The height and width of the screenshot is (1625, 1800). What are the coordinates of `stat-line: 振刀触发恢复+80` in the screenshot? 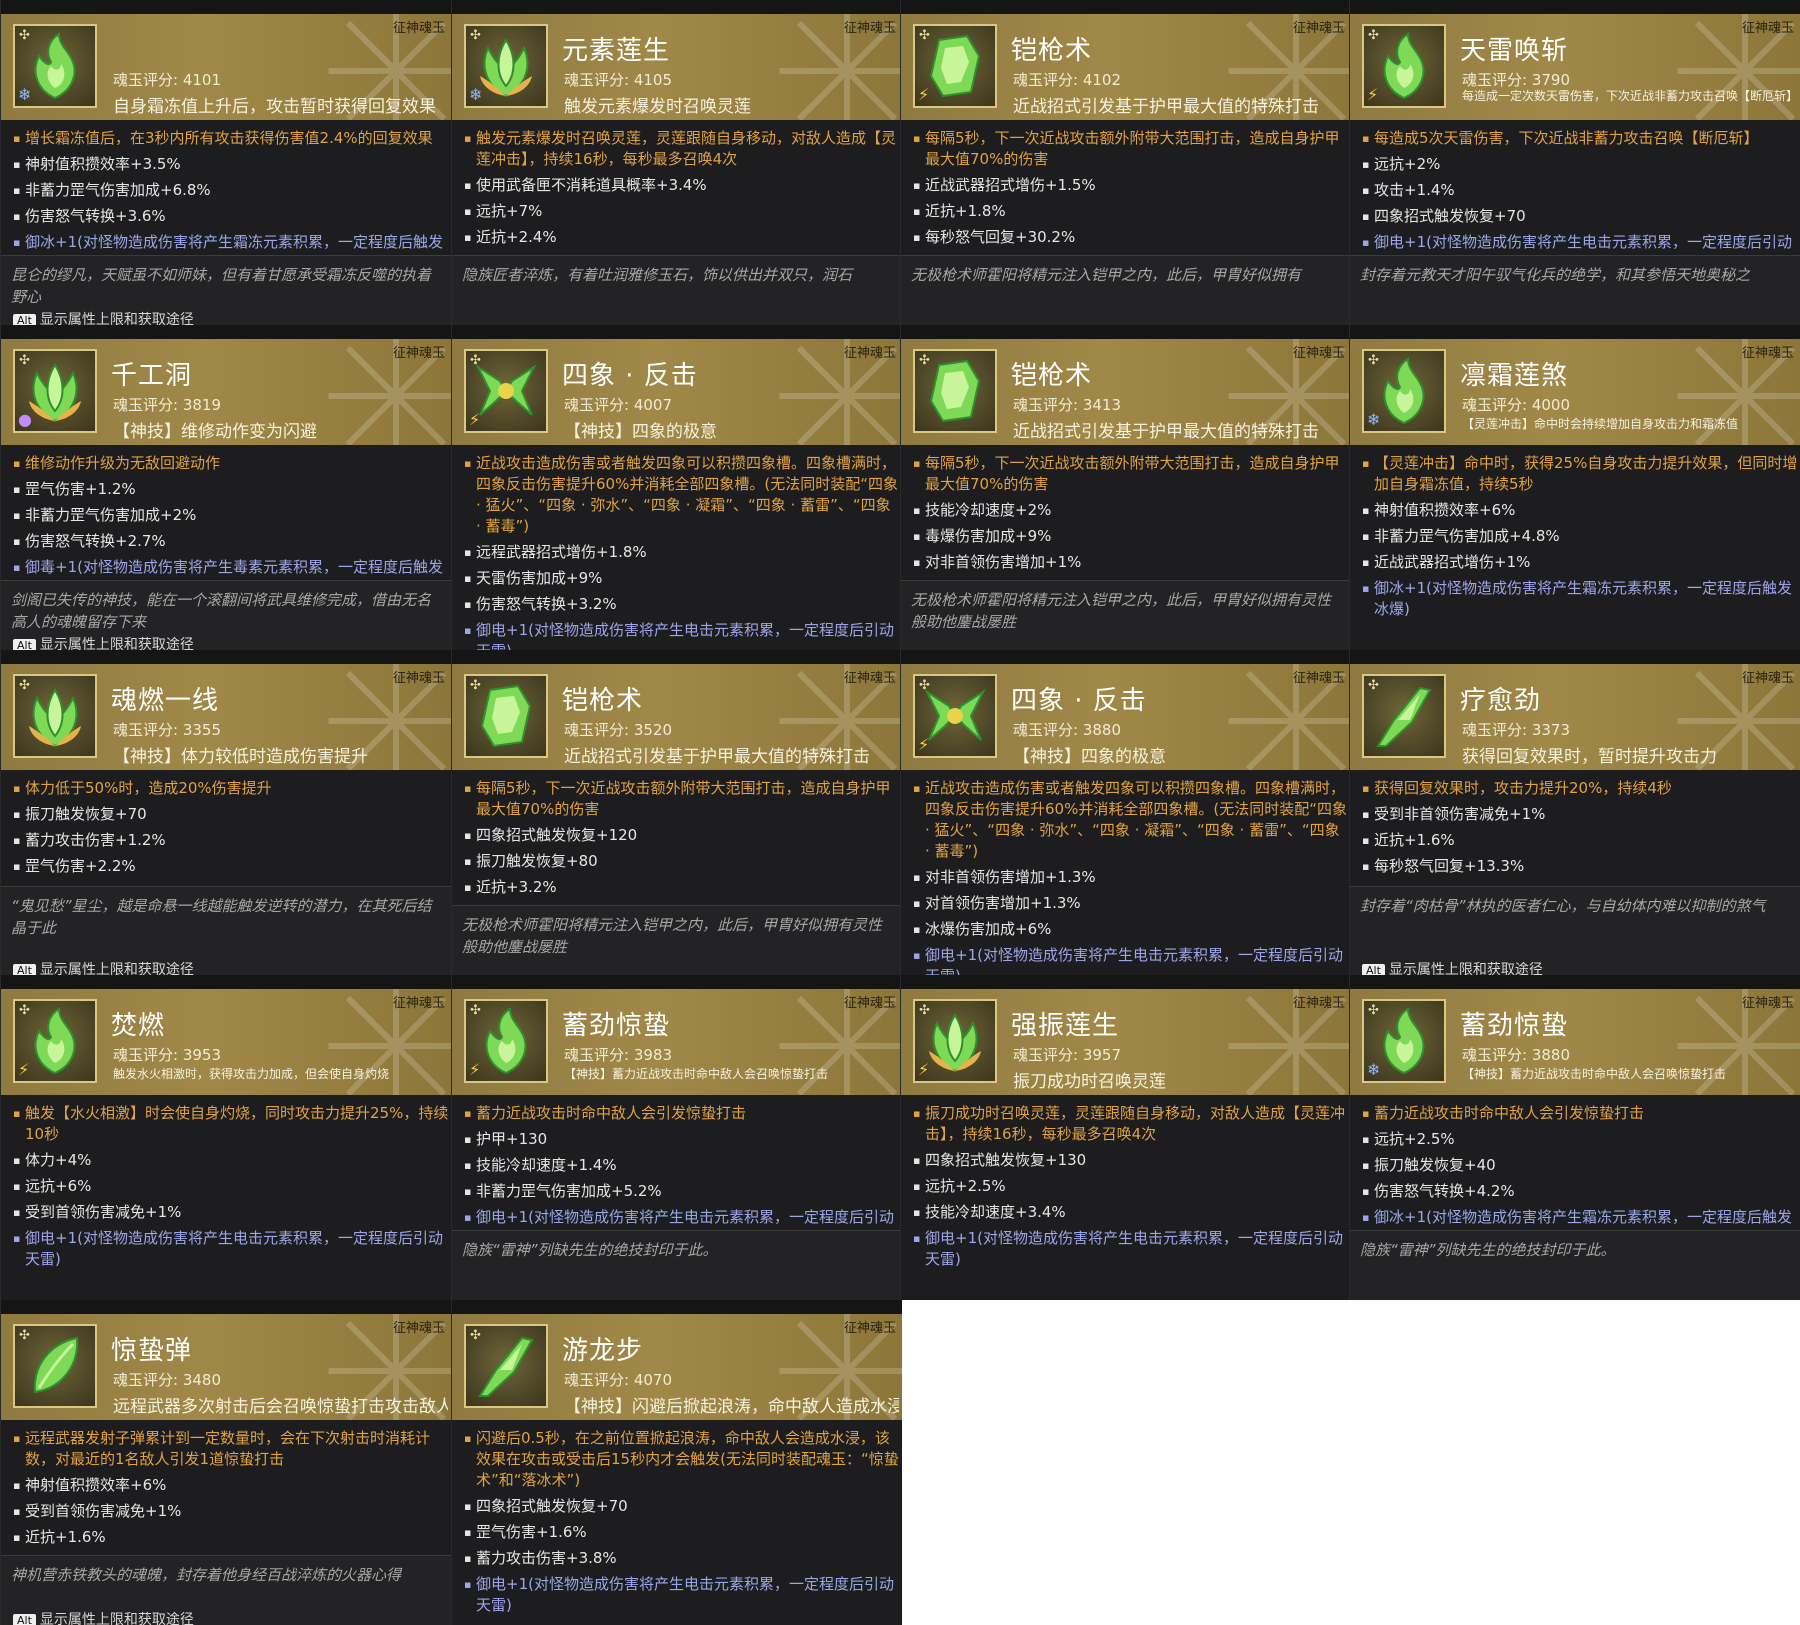 It's located at (682, 861).